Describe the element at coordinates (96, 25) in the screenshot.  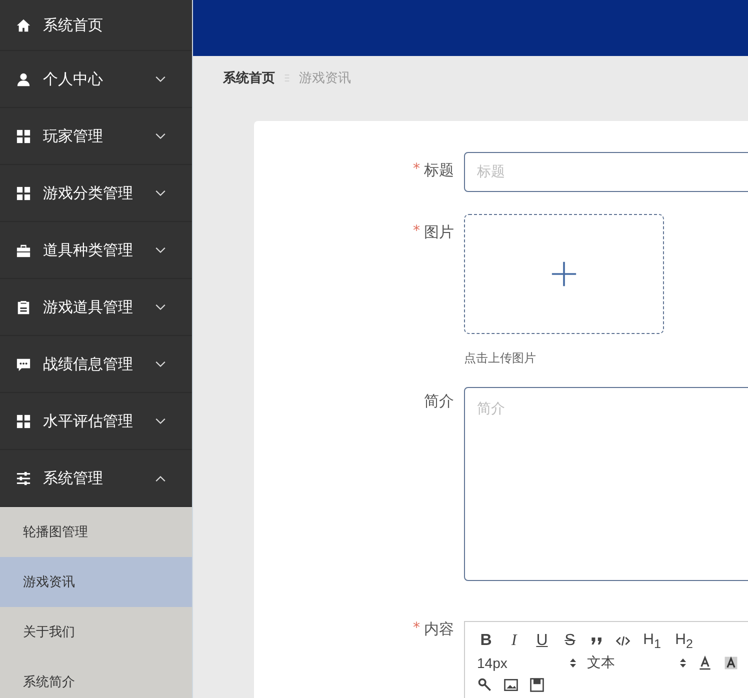
I see `menu-item: 系统首页` at that location.